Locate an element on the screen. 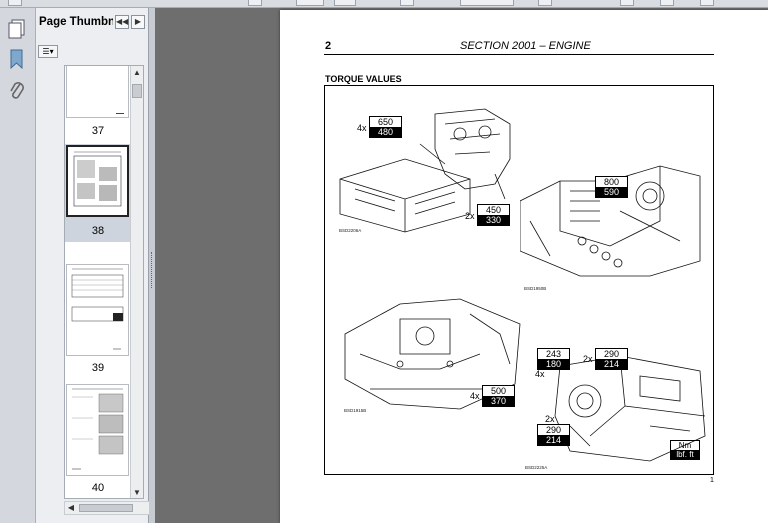 The height and width of the screenshot is (523, 768). bookmark-icon is located at coordinates (17, 59).